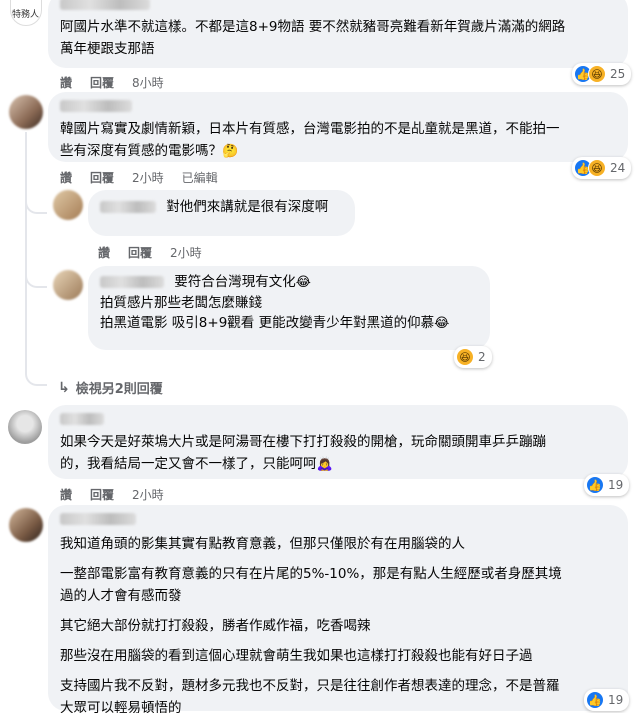 The image size is (635, 713). What do you see at coordinates (303, 442) in the screenshot?
I see `comment-text-line: 如果今天是好萊塢大片或是阿湯哥在樓下打打殺殺的開槍，玩命關頭開車乒乒蹦蹦` at bounding box center [303, 442].